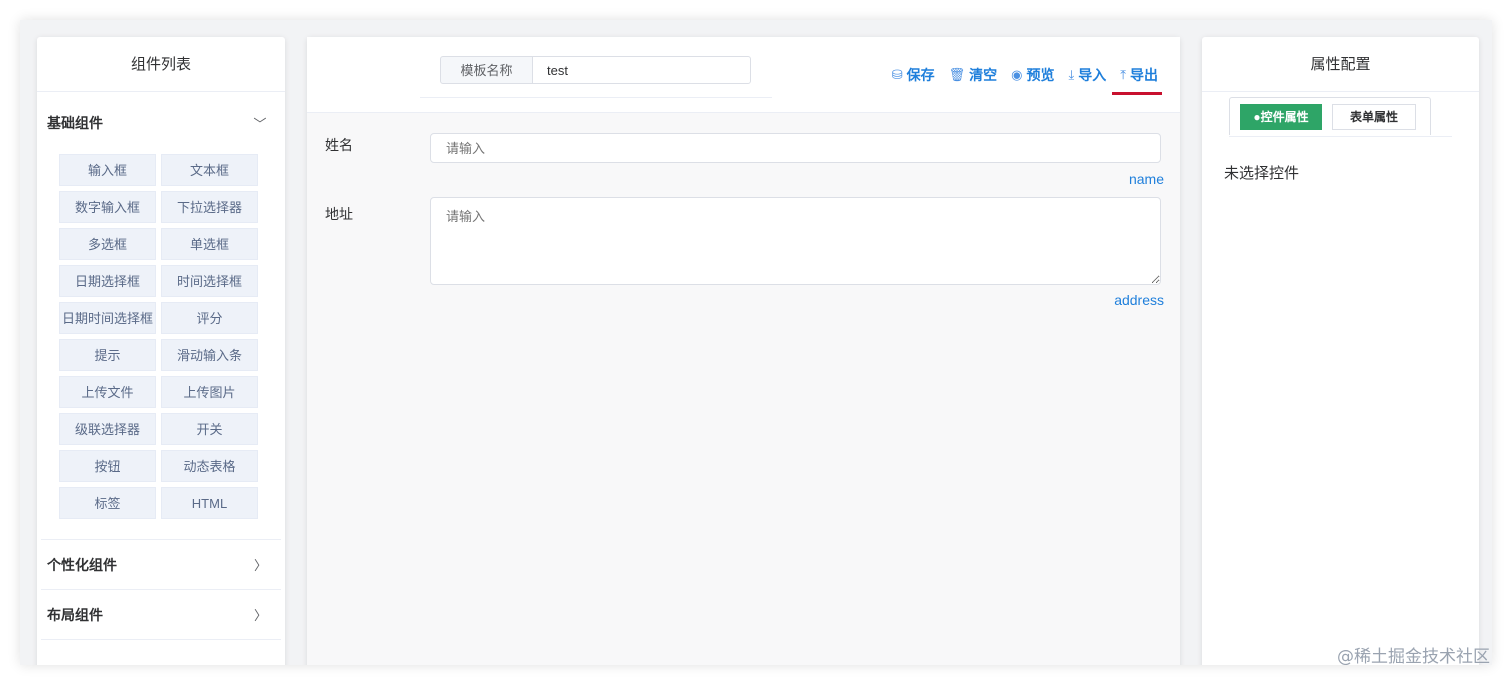 The width and height of the screenshot is (1512, 685). Describe the element at coordinates (920, 75) in the screenshot. I see `save-button-label: 保存` at that location.